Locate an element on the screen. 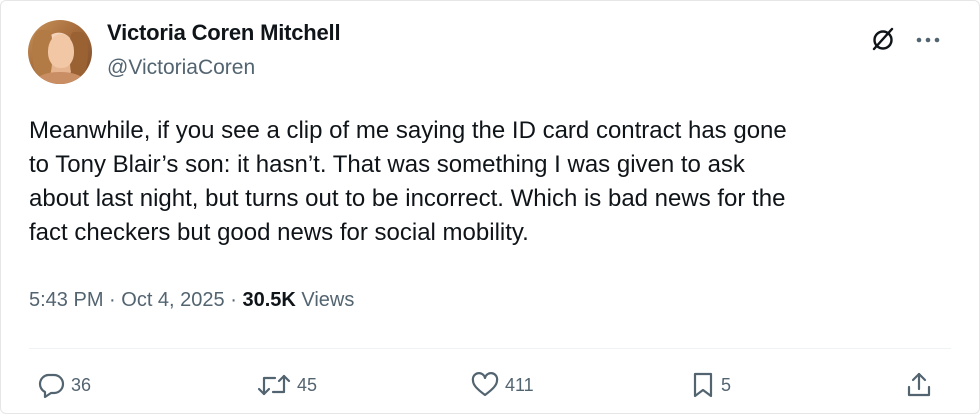 This screenshot has height=414, width=980. more-icon is located at coordinates (928, 40).